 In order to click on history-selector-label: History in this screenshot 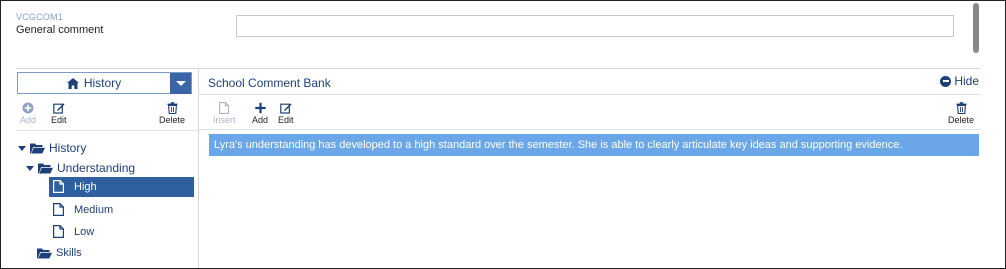, I will do `click(102, 83)`.